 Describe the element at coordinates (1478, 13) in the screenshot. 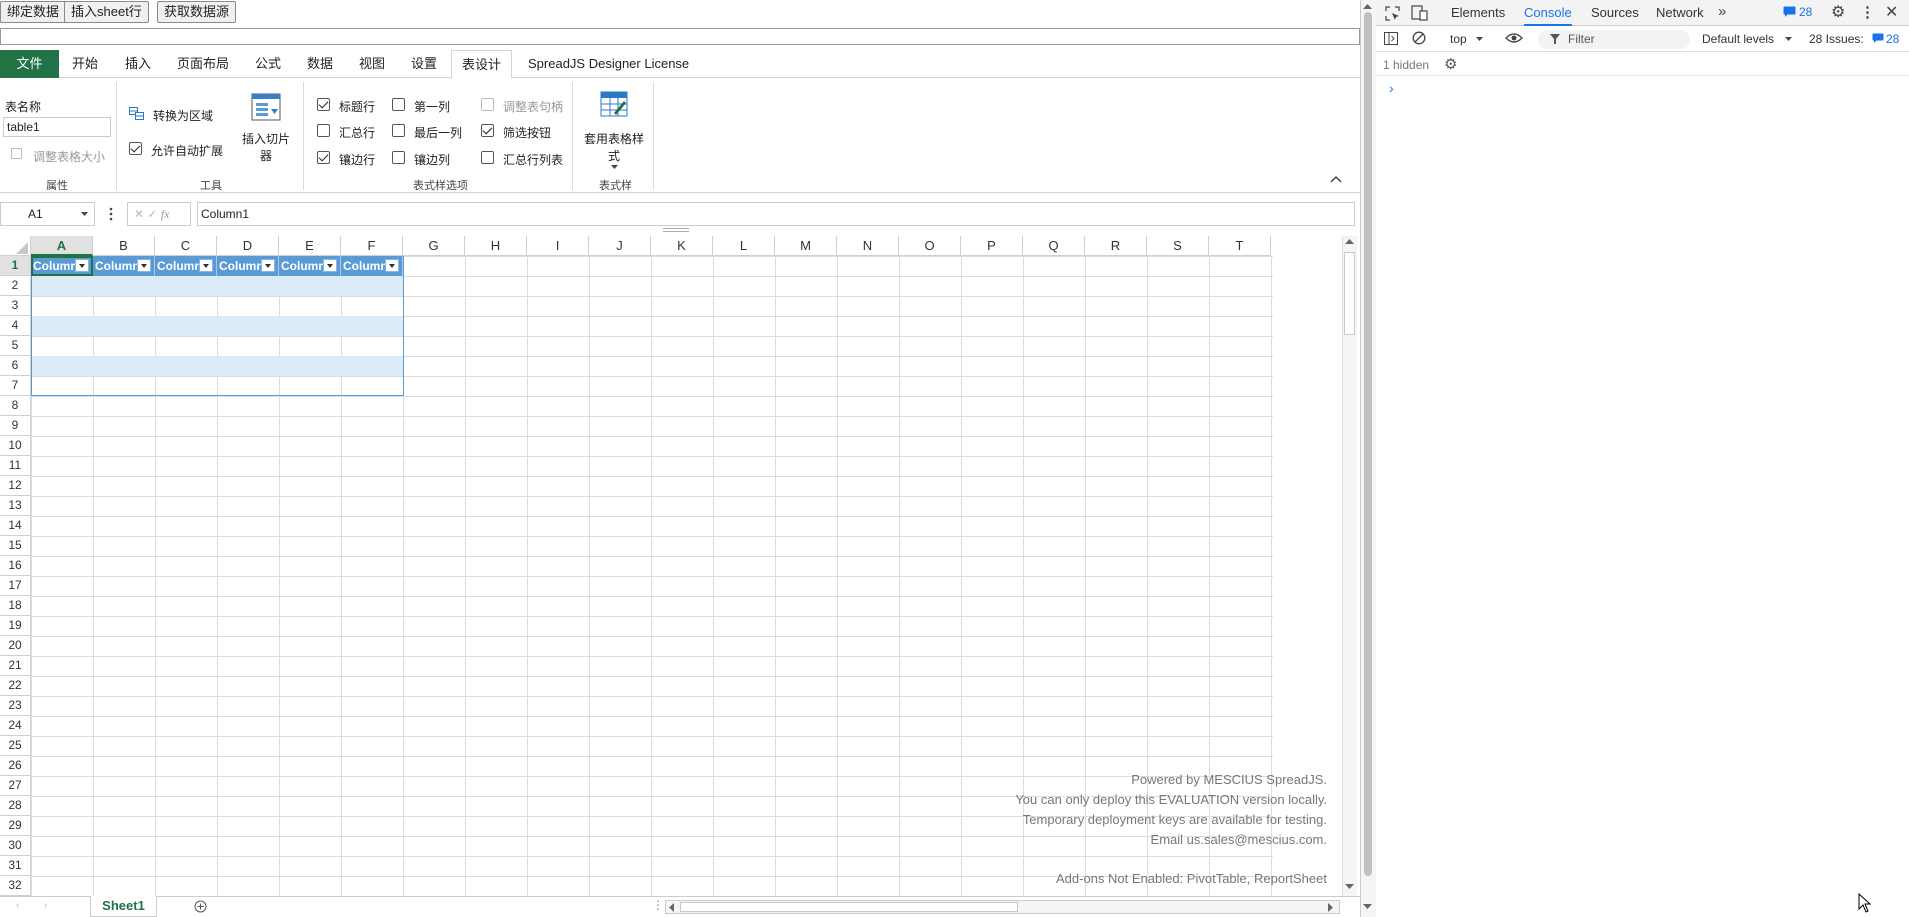

I see `devtools-tab-elements: Elements` at that location.